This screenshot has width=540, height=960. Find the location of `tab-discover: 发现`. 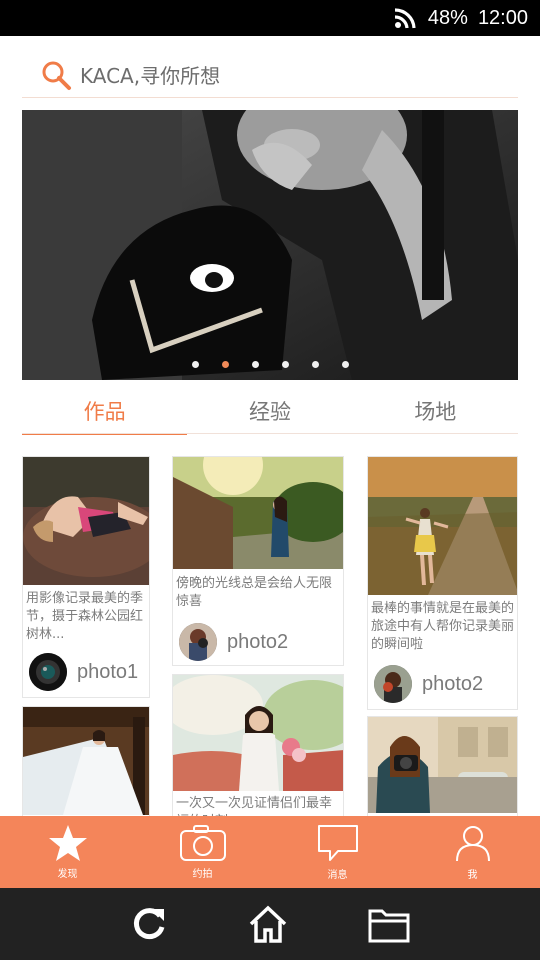

tab-discover: 发现 is located at coordinates (67, 852).